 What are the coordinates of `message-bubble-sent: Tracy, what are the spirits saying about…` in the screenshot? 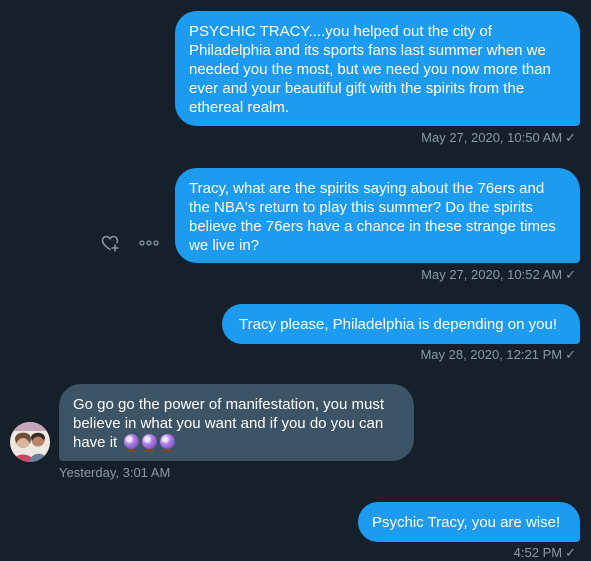 It's located at (377, 215).